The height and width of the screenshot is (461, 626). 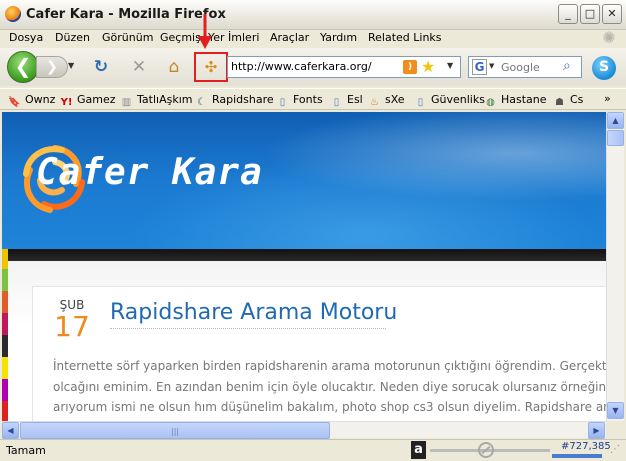 I want to click on status-bar: Tamam a #727,385 ⋰, so click(x=313, y=450).